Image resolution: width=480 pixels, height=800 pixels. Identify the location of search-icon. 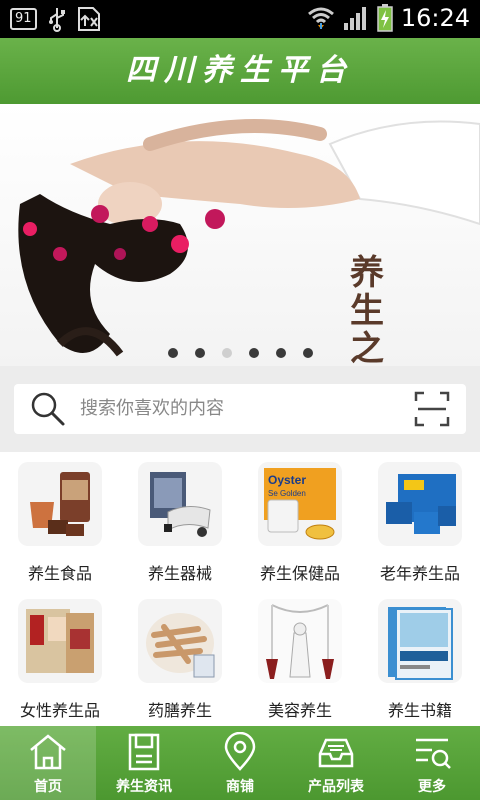
(48, 409).